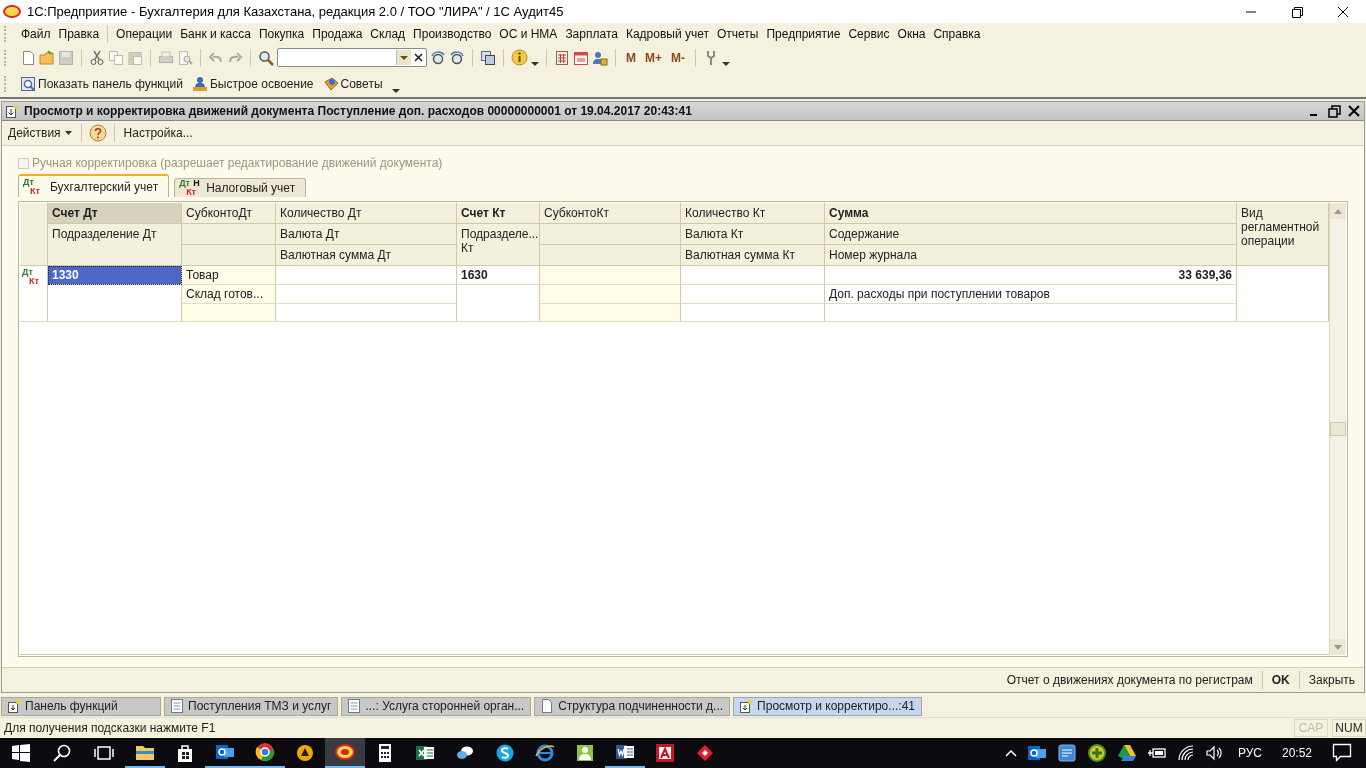 This screenshot has width=1366, height=768. What do you see at coordinates (827, 706) in the screenshot?
I see `window-tab: Просмотр и корректиро...:41` at bounding box center [827, 706].